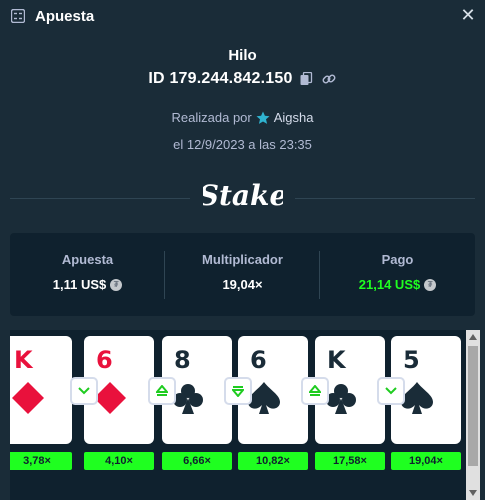  I want to click on scroll-up-arrow-icon, so click(473, 337).